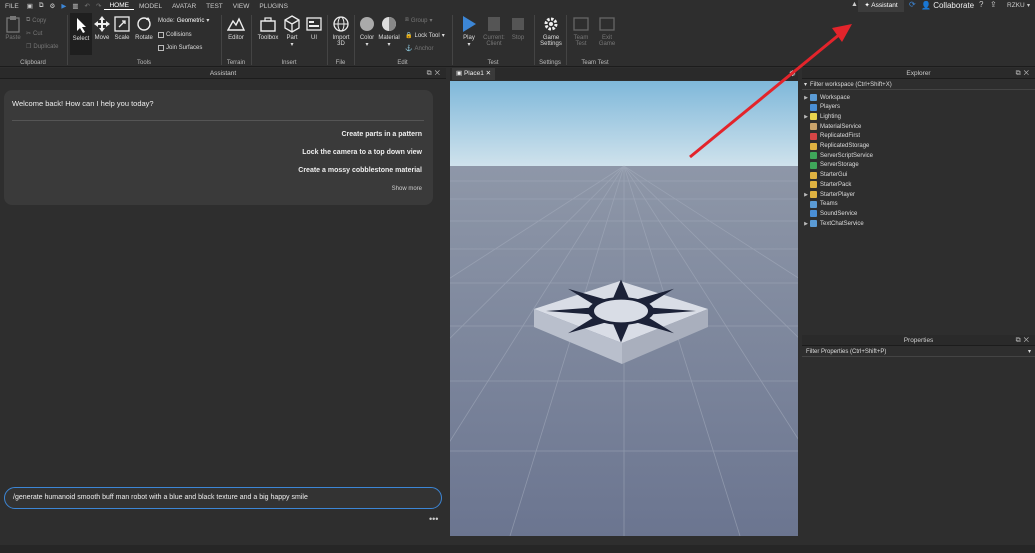 The width and height of the screenshot is (1035, 553). I want to click on collisions-checkbox: Collisions, so click(175, 35).